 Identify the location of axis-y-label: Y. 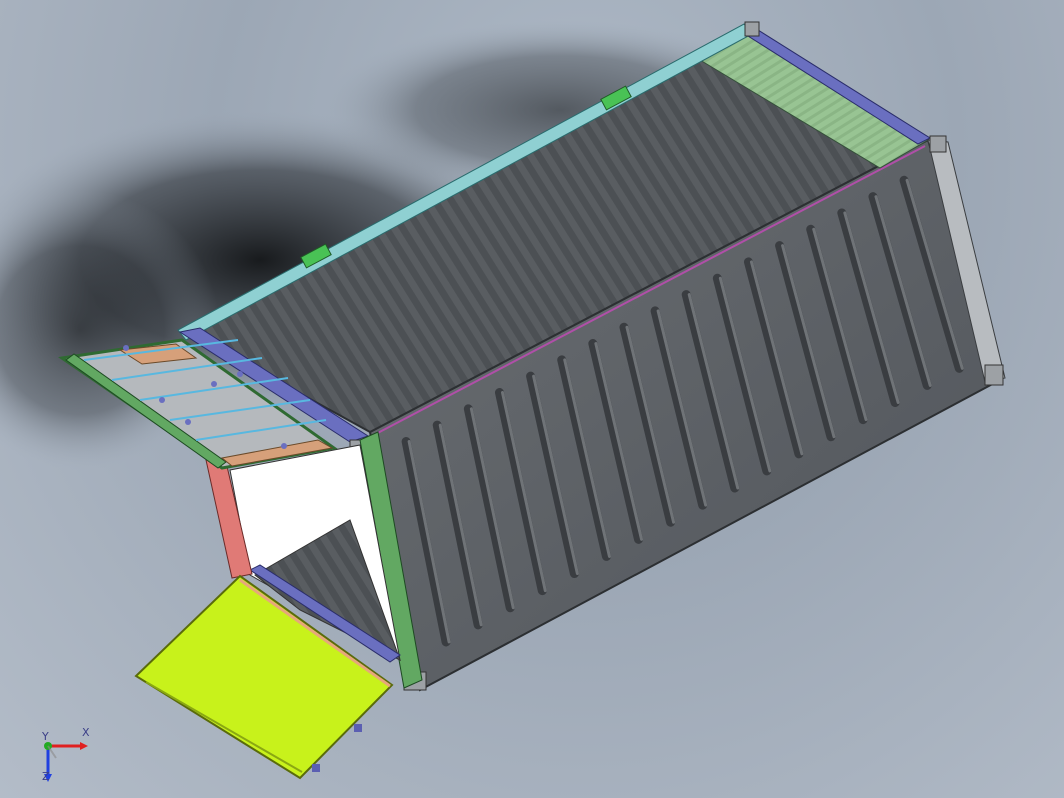
(45, 736).